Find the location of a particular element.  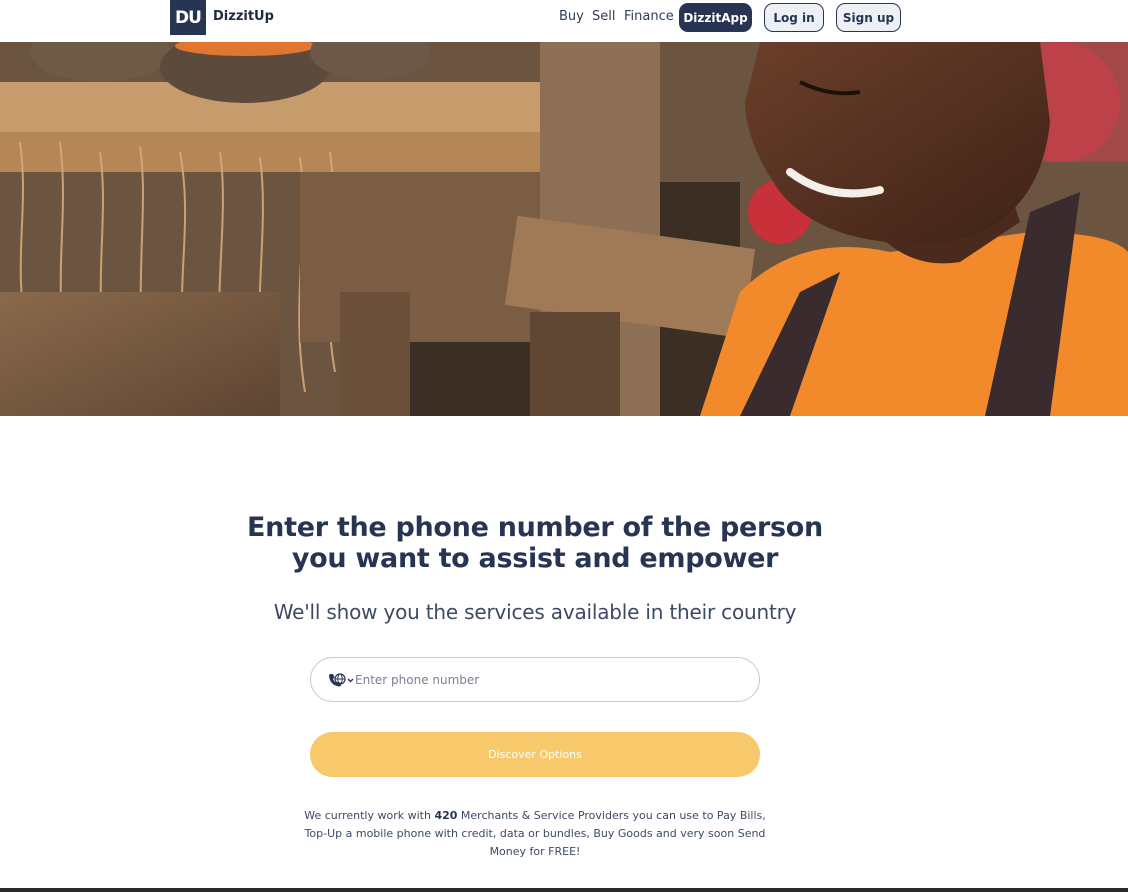

bottom-divider is located at coordinates (564, 890).